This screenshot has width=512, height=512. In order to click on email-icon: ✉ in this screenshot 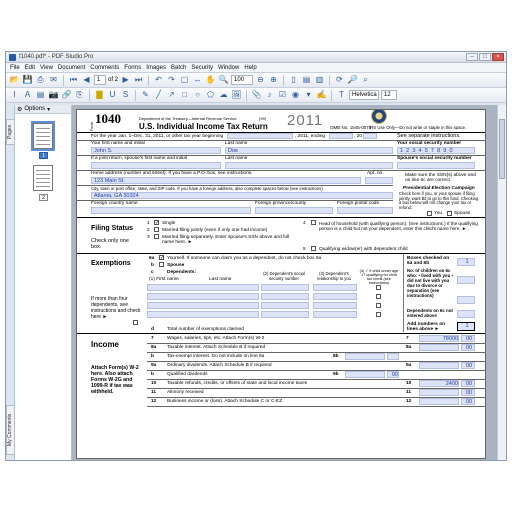, I will do `click(53, 80)`.